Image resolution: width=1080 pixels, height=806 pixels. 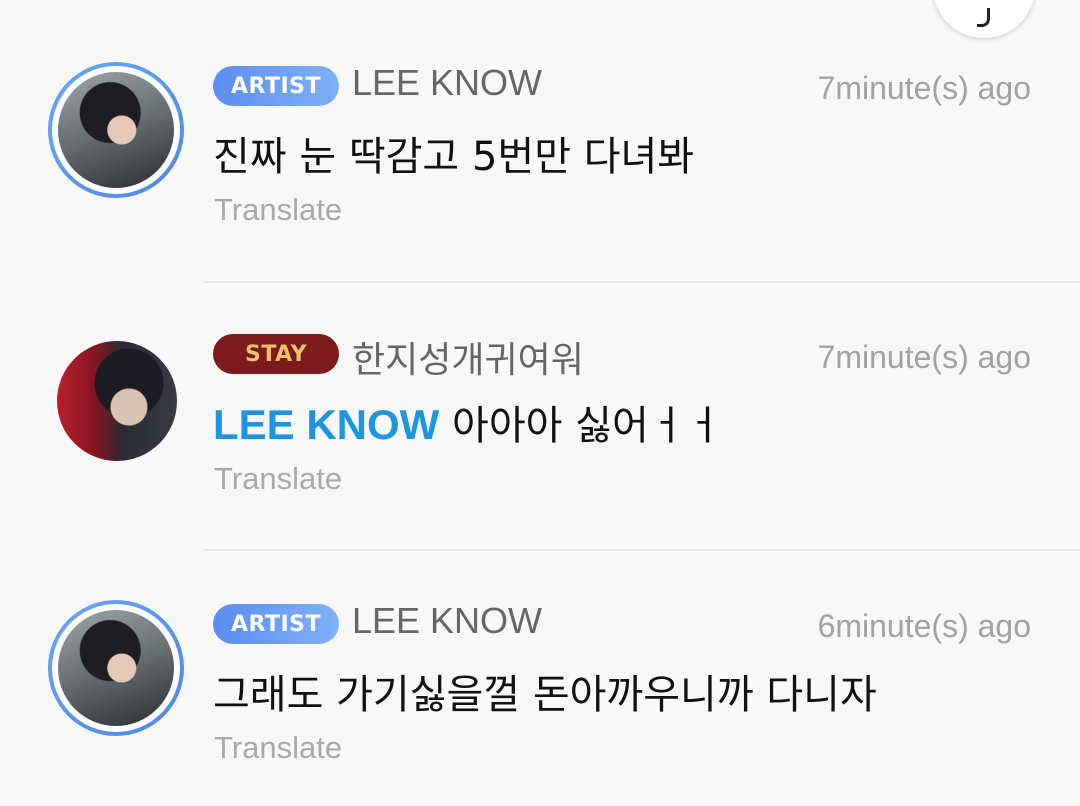 I want to click on comment-text: 그래도 가기싫을껄 돈아까우니까 다니자, so click(x=545, y=691).